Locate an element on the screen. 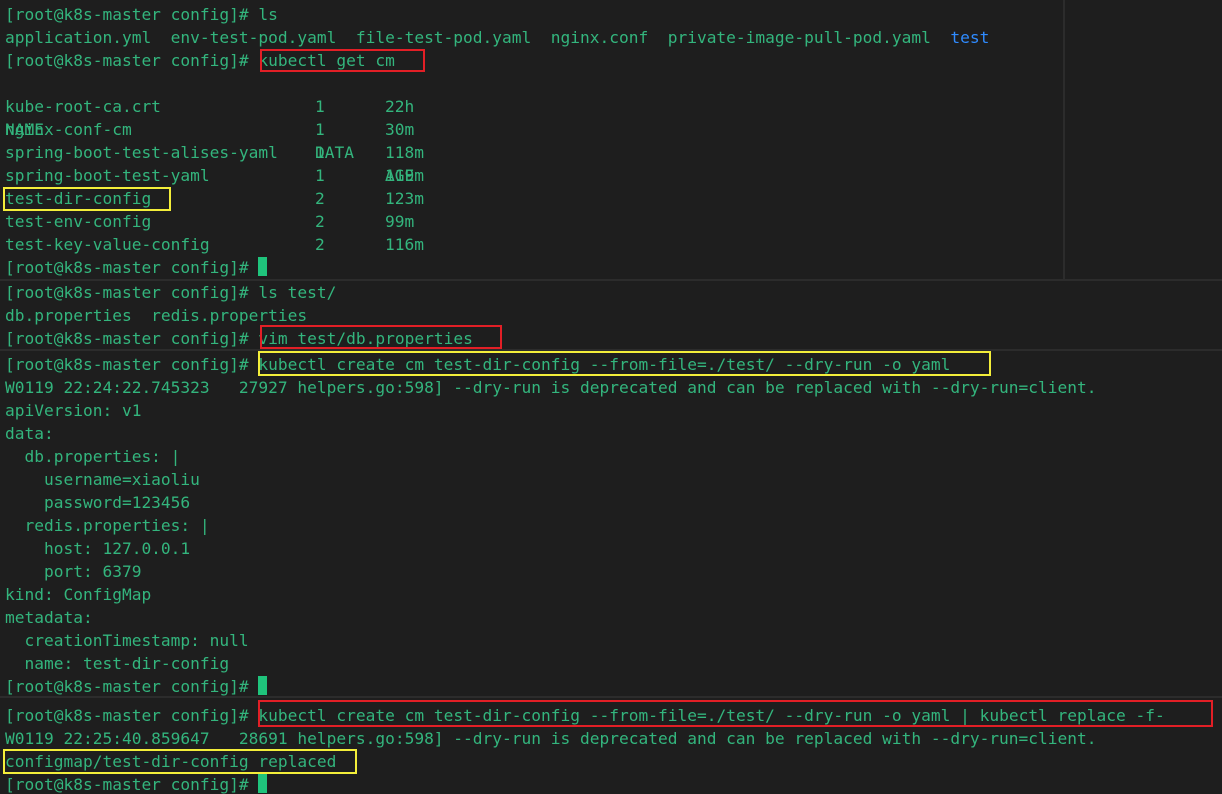 This screenshot has width=1222, height=794. pane-divider-vertical is located at coordinates (1064, 139).